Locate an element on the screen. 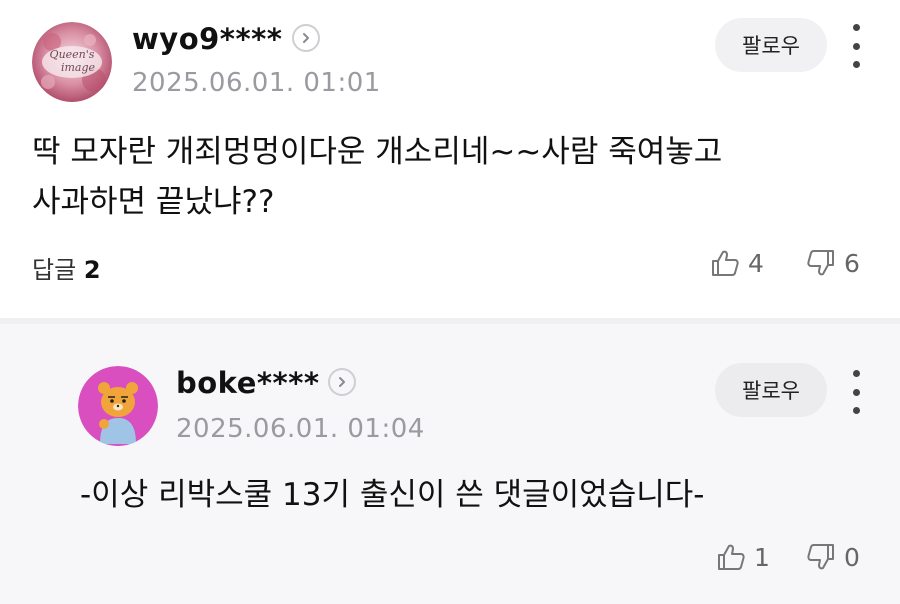 The image size is (900, 604). dislike-count: 0 is located at coordinates (852, 557).